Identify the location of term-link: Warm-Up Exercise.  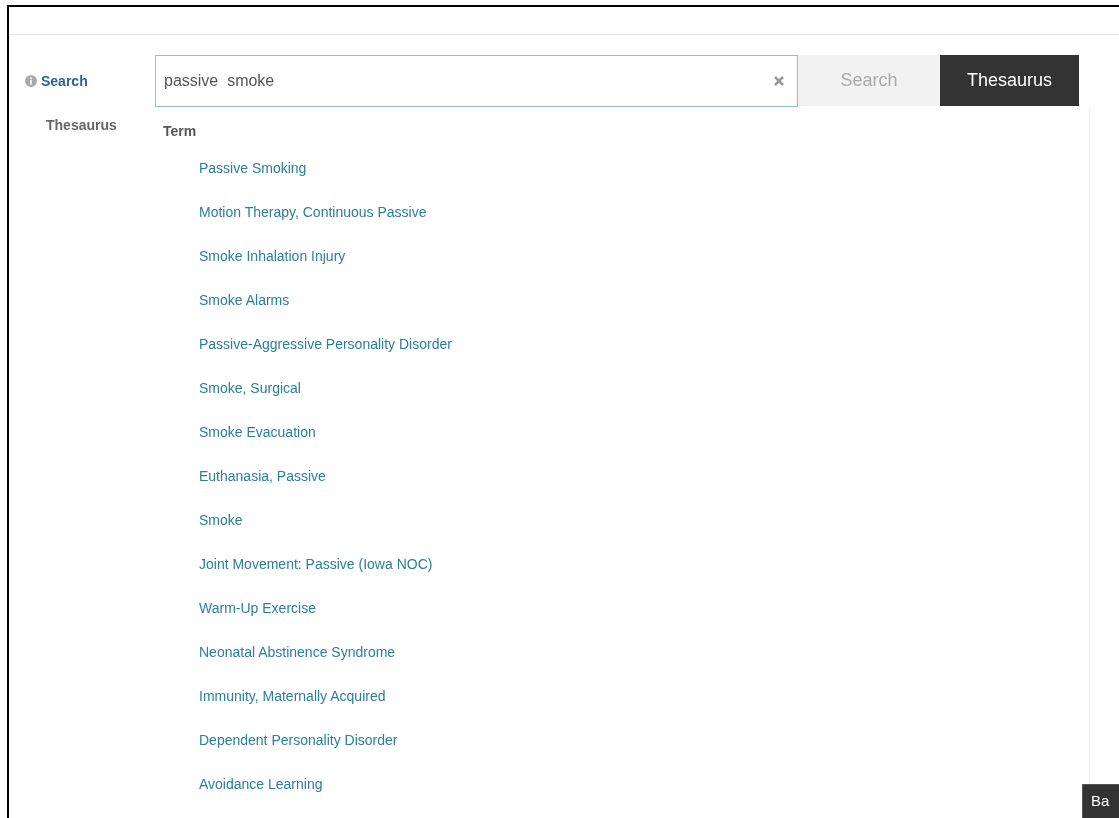
(239, 620).